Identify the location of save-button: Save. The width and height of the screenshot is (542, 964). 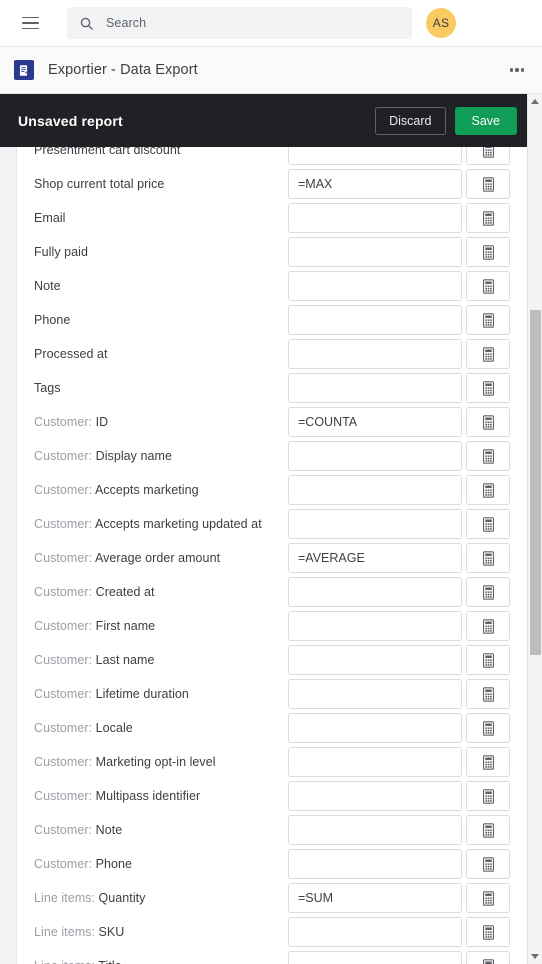
(485, 120).